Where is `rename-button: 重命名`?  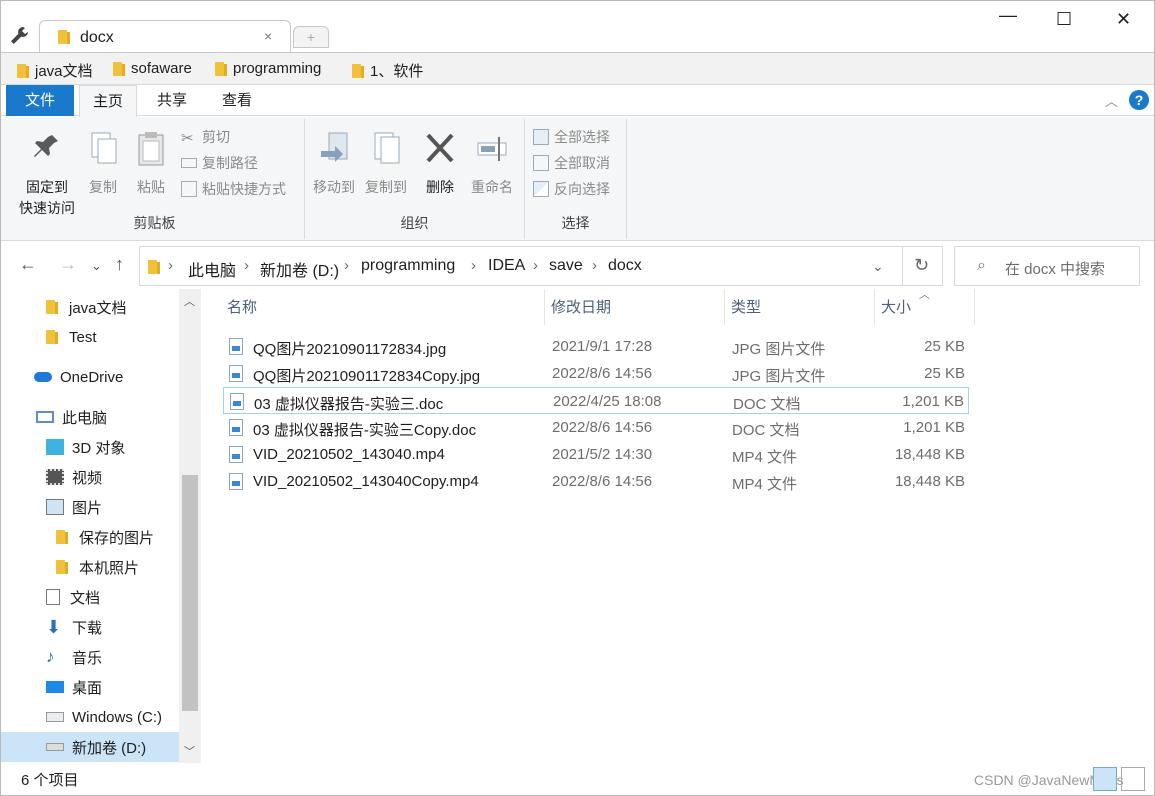 rename-button: 重命名 is located at coordinates (492, 160).